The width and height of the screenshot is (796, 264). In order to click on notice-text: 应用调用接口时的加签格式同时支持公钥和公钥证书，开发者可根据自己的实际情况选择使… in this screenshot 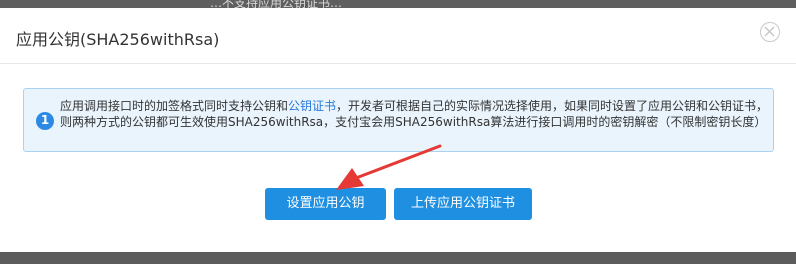, I will do `click(416, 114)`.